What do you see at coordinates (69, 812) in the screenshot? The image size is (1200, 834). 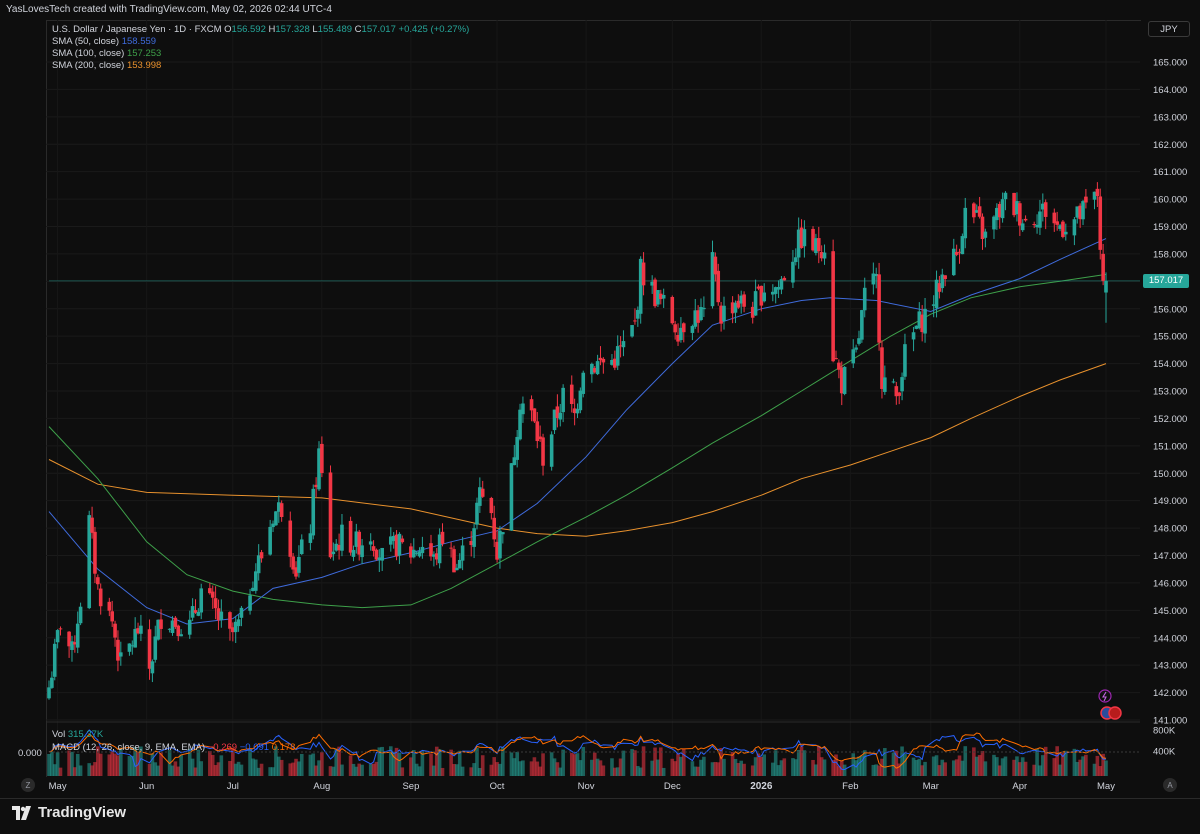 I see `tradingview-brand: TradingView` at bounding box center [69, 812].